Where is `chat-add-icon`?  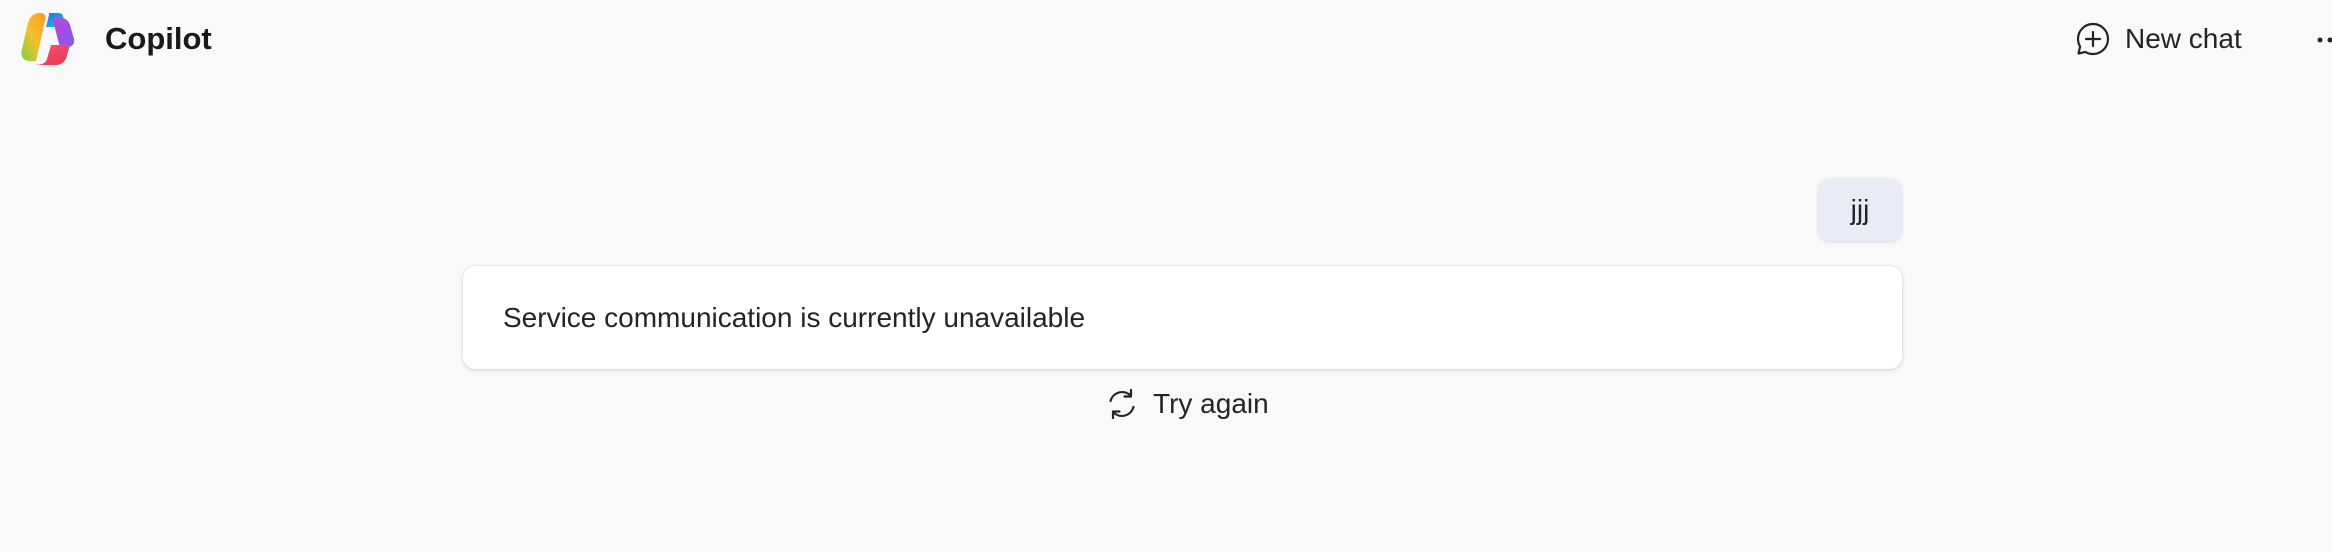 chat-add-icon is located at coordinates (2093, 39).